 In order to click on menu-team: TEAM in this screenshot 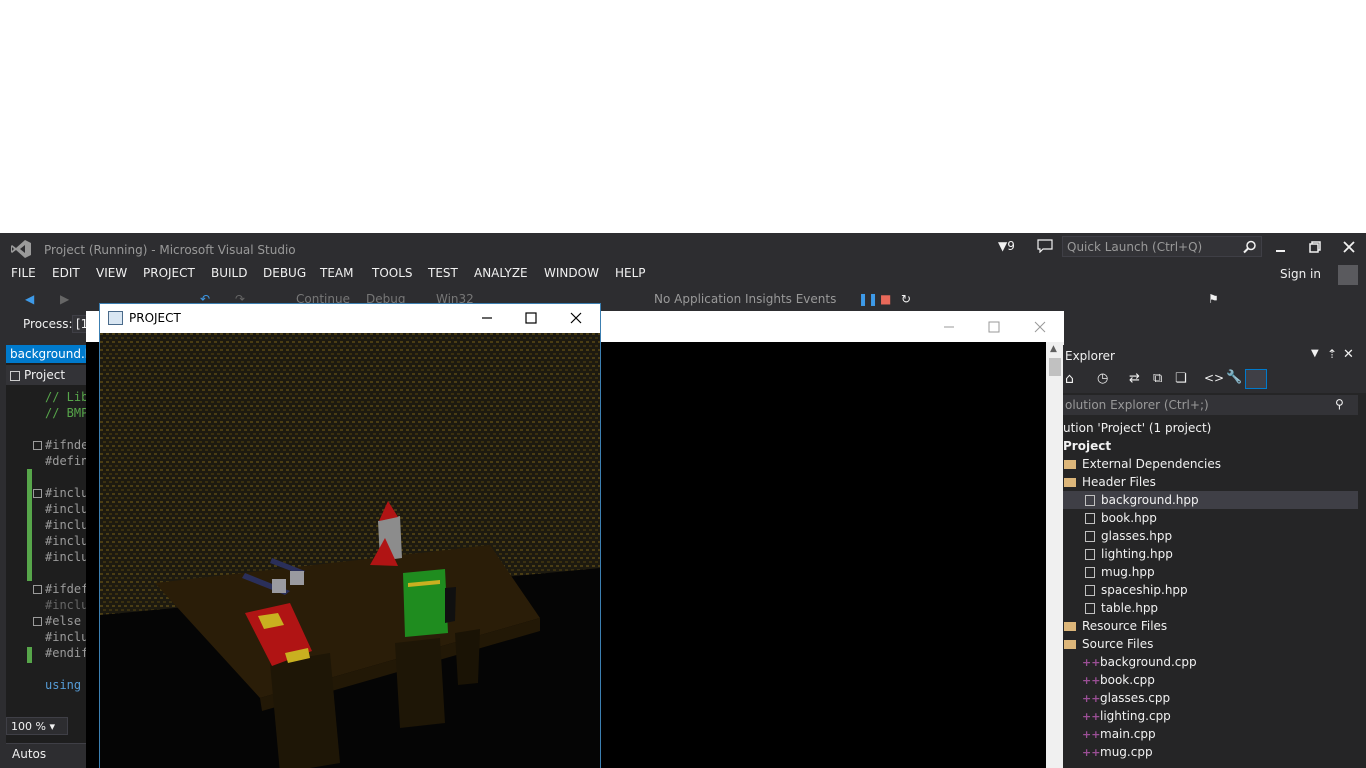, I will do `click(336, 273)`.